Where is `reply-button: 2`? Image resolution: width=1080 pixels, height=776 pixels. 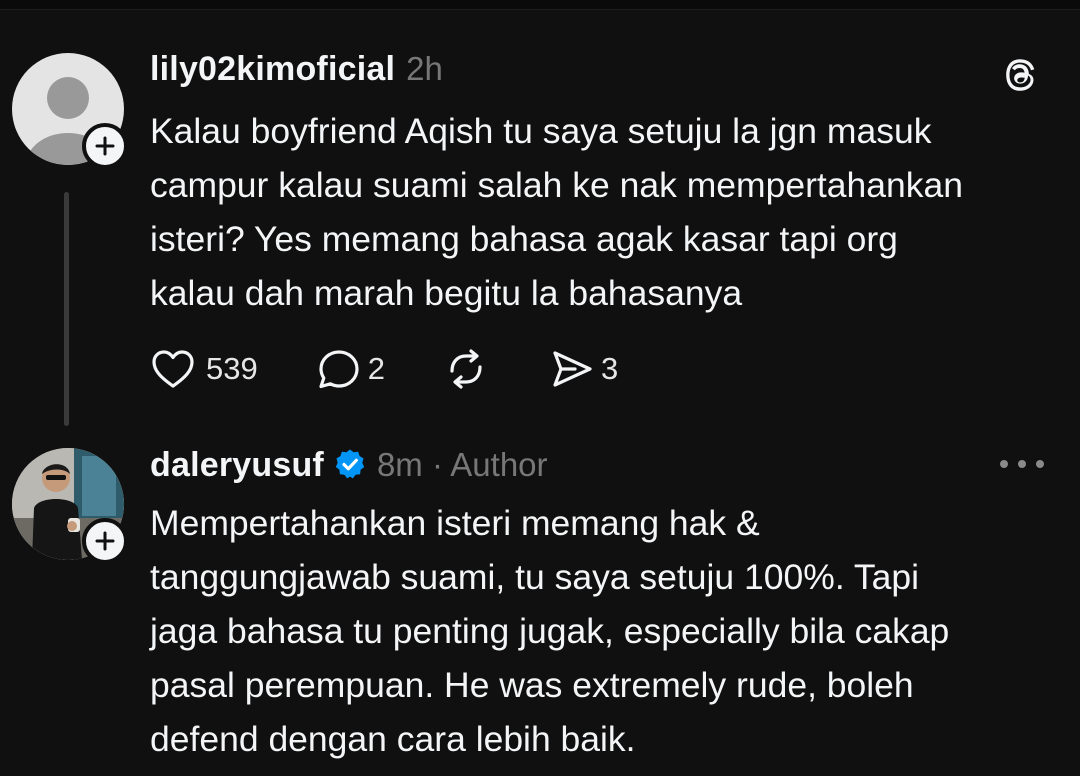
reply-button: 2 is located at coordinates (350, 369).